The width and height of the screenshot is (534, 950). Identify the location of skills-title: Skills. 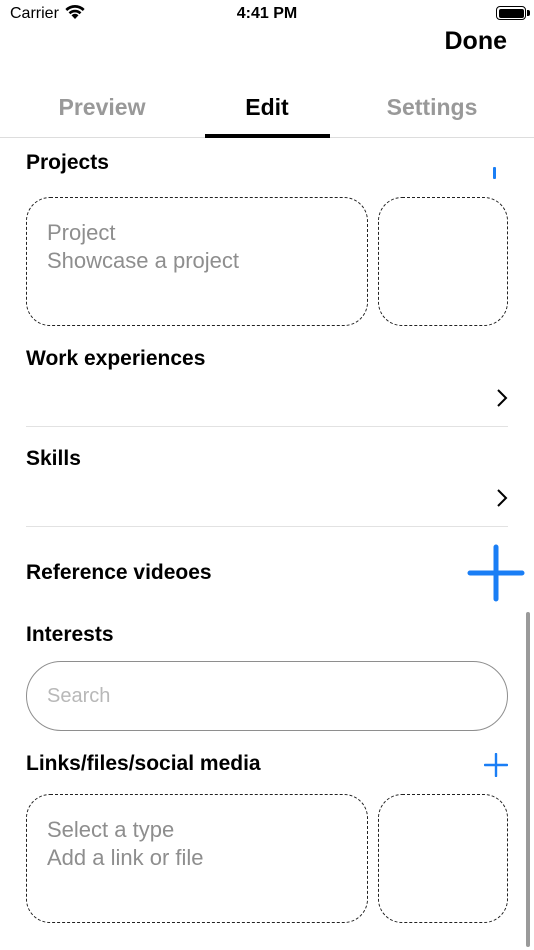
(53, 458).